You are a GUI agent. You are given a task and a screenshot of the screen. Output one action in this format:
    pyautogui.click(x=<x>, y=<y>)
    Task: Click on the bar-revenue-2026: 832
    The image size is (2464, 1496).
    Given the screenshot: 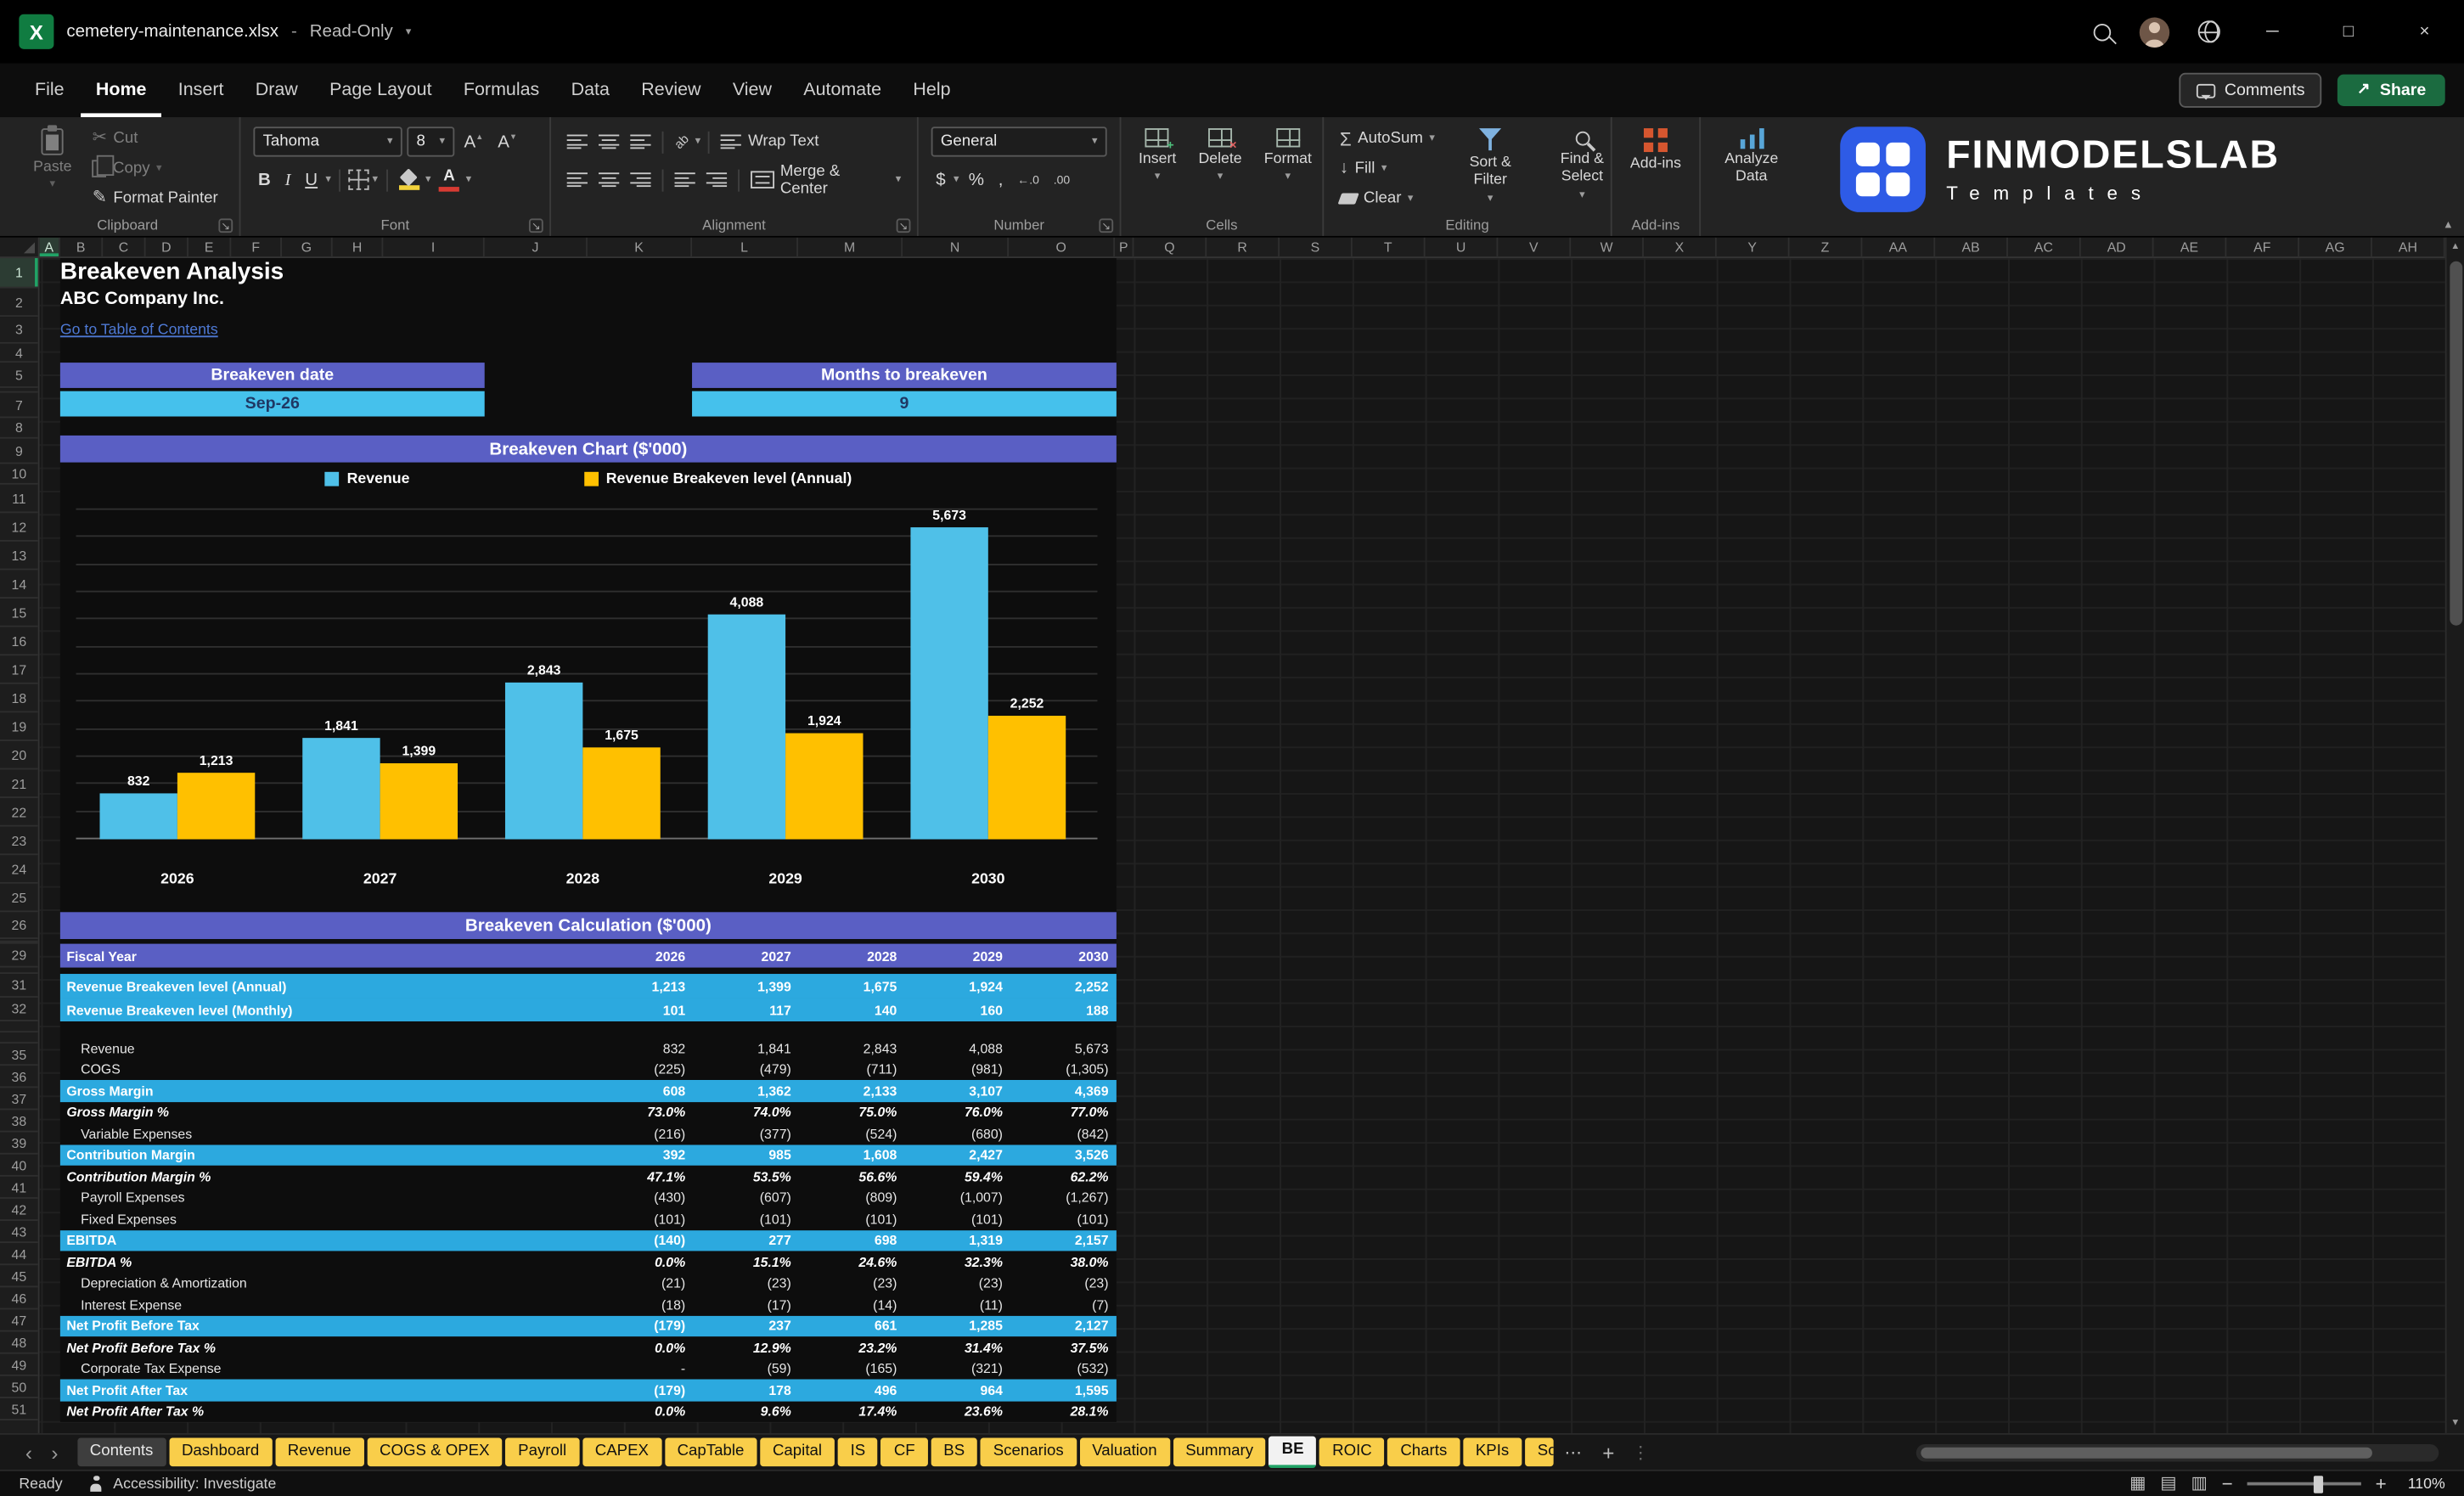 What is the action you would take?
    pyautogui.click(x=138, y=806)
    